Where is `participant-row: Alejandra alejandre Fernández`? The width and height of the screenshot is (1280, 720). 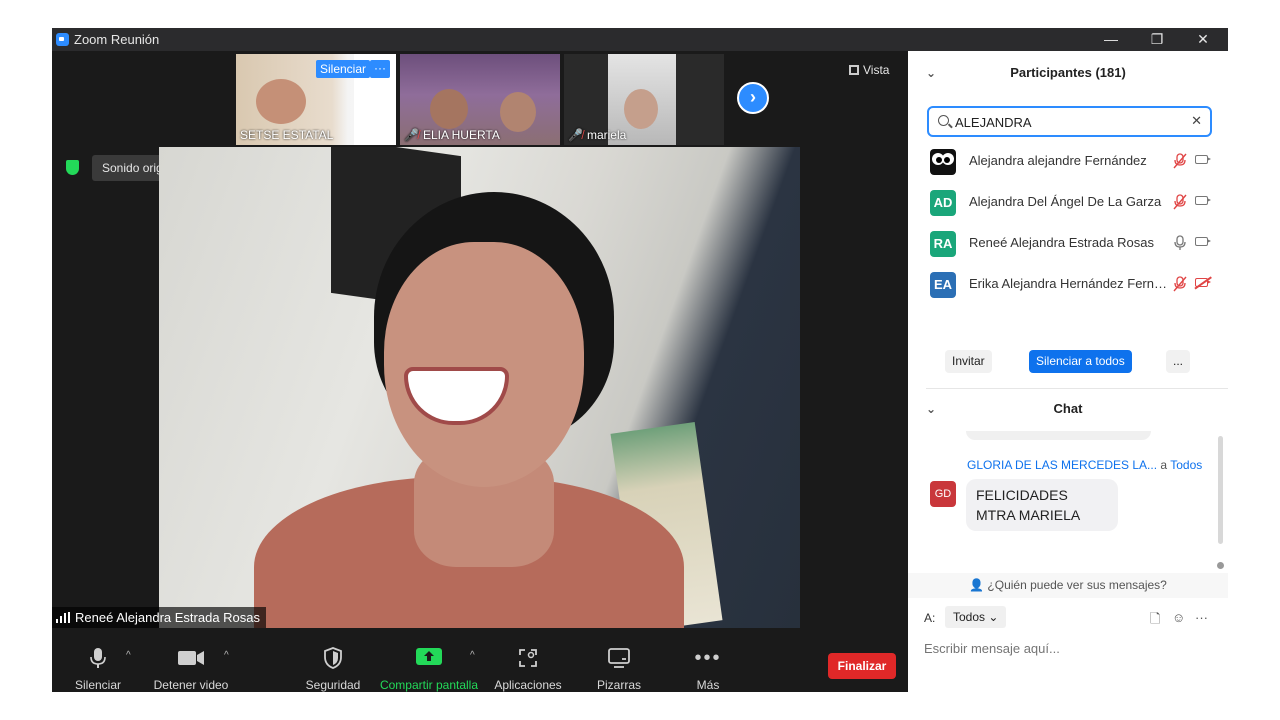 participant-row: Alejandra alejandre Fernández is located at coordinates (1068, 161).